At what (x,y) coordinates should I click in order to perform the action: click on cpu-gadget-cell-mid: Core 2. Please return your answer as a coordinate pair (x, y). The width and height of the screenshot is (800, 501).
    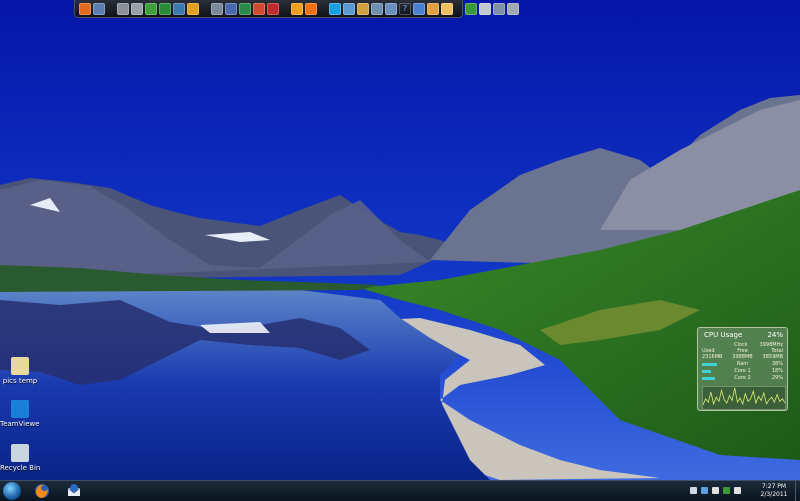
    Looking at the image, I should click on (742, 378).